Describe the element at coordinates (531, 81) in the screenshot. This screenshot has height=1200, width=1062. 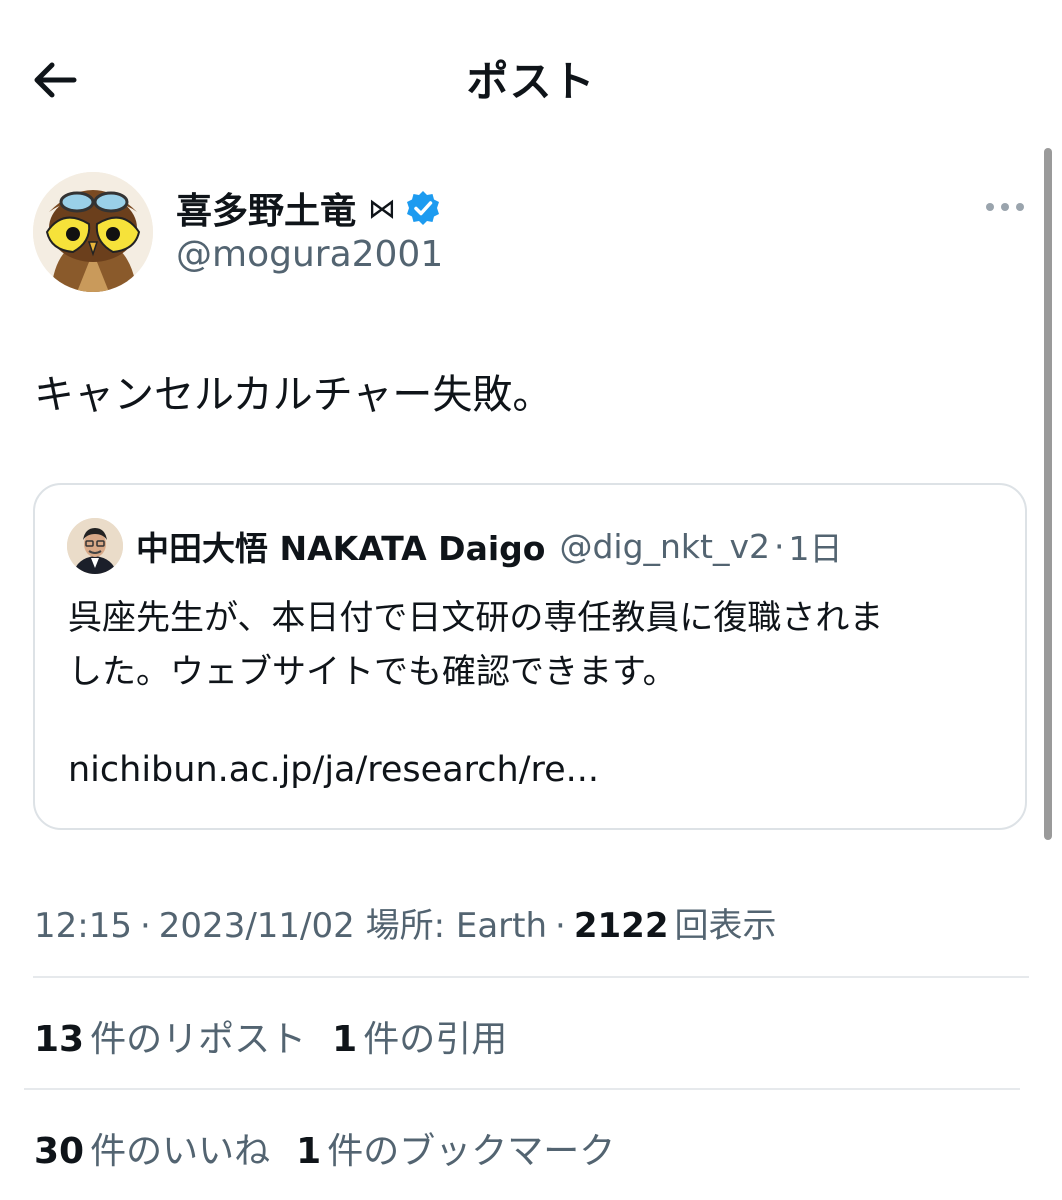
I see `page-title: ポスト` at that location.